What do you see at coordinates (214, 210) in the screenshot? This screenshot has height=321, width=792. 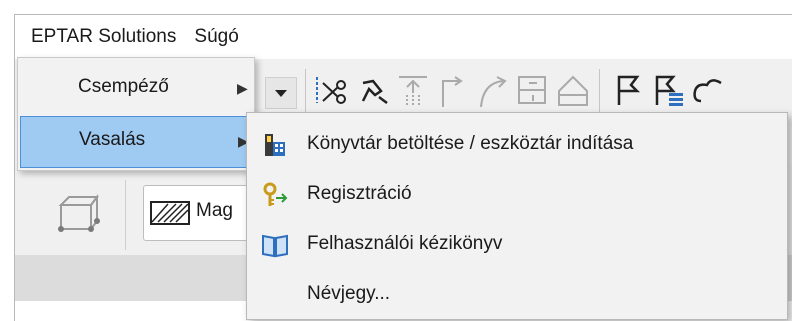 I see `mag-label: Mag` at bounding box center [214, 210].